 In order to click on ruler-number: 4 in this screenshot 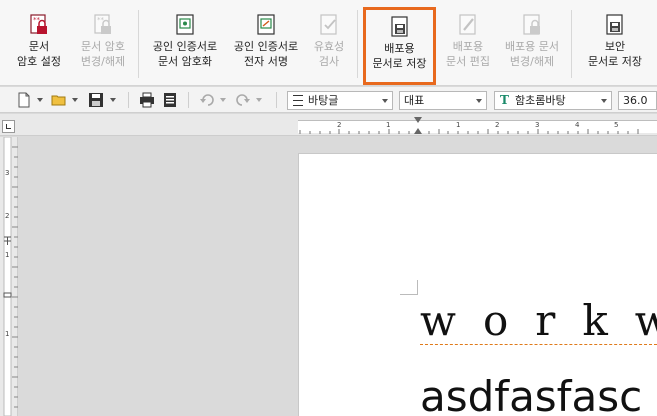, I will do `click(577, 125)`.